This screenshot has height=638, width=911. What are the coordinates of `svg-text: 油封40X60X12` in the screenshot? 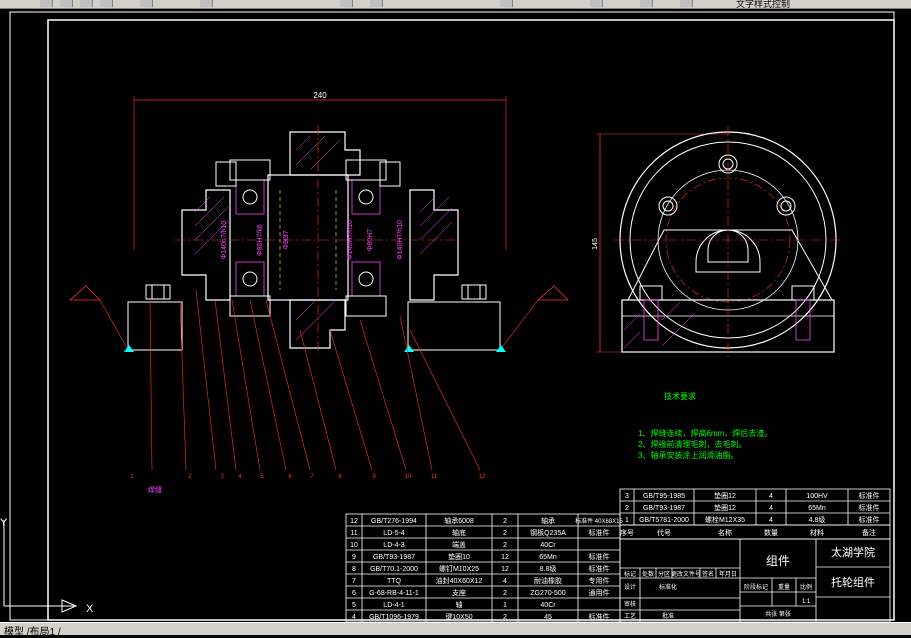 It's located at (459, 580).